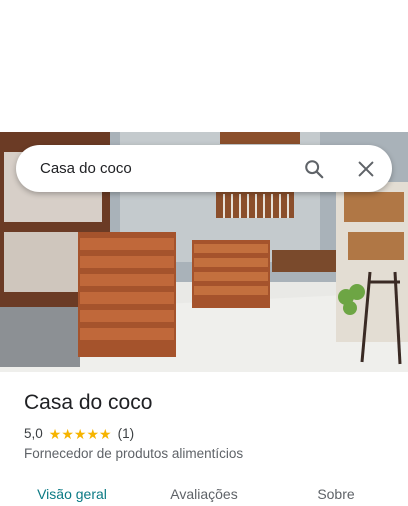 The image size is (408, 506). What do you see at coordinates (204, 494) in the screenshot?
I see `tab-reviews: Avaliações` at bounding box center [204, 494].